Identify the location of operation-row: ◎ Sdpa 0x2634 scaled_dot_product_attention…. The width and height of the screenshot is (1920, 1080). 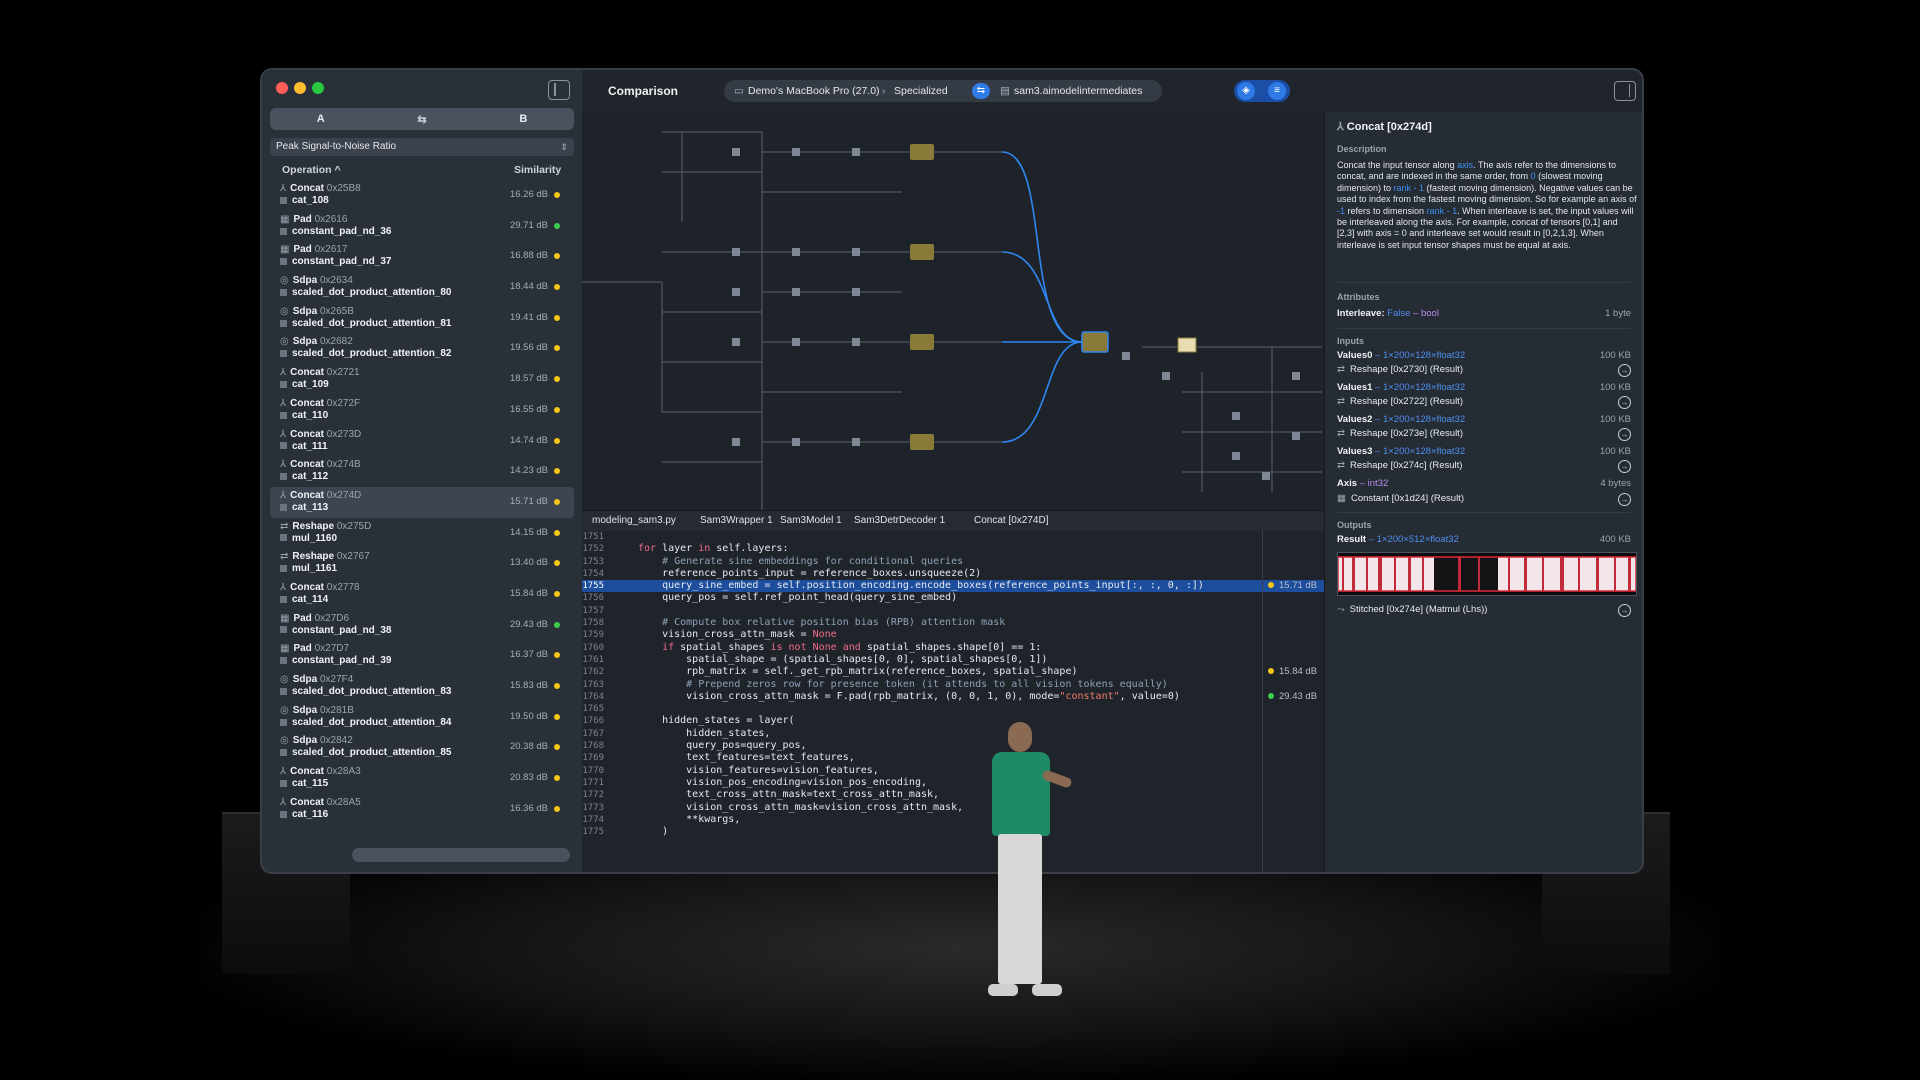
(422, 287).